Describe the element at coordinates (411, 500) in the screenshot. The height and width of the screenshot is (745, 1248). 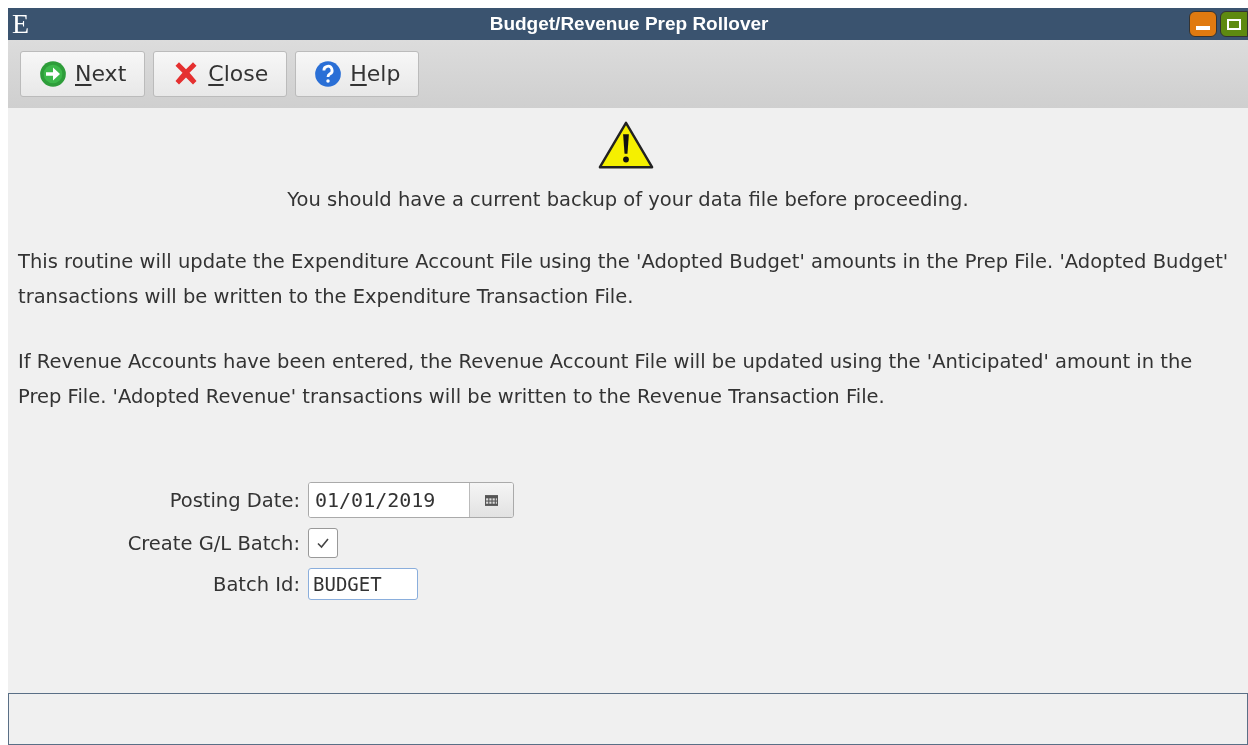
I see `date-field: 01/01/2019` at that location.